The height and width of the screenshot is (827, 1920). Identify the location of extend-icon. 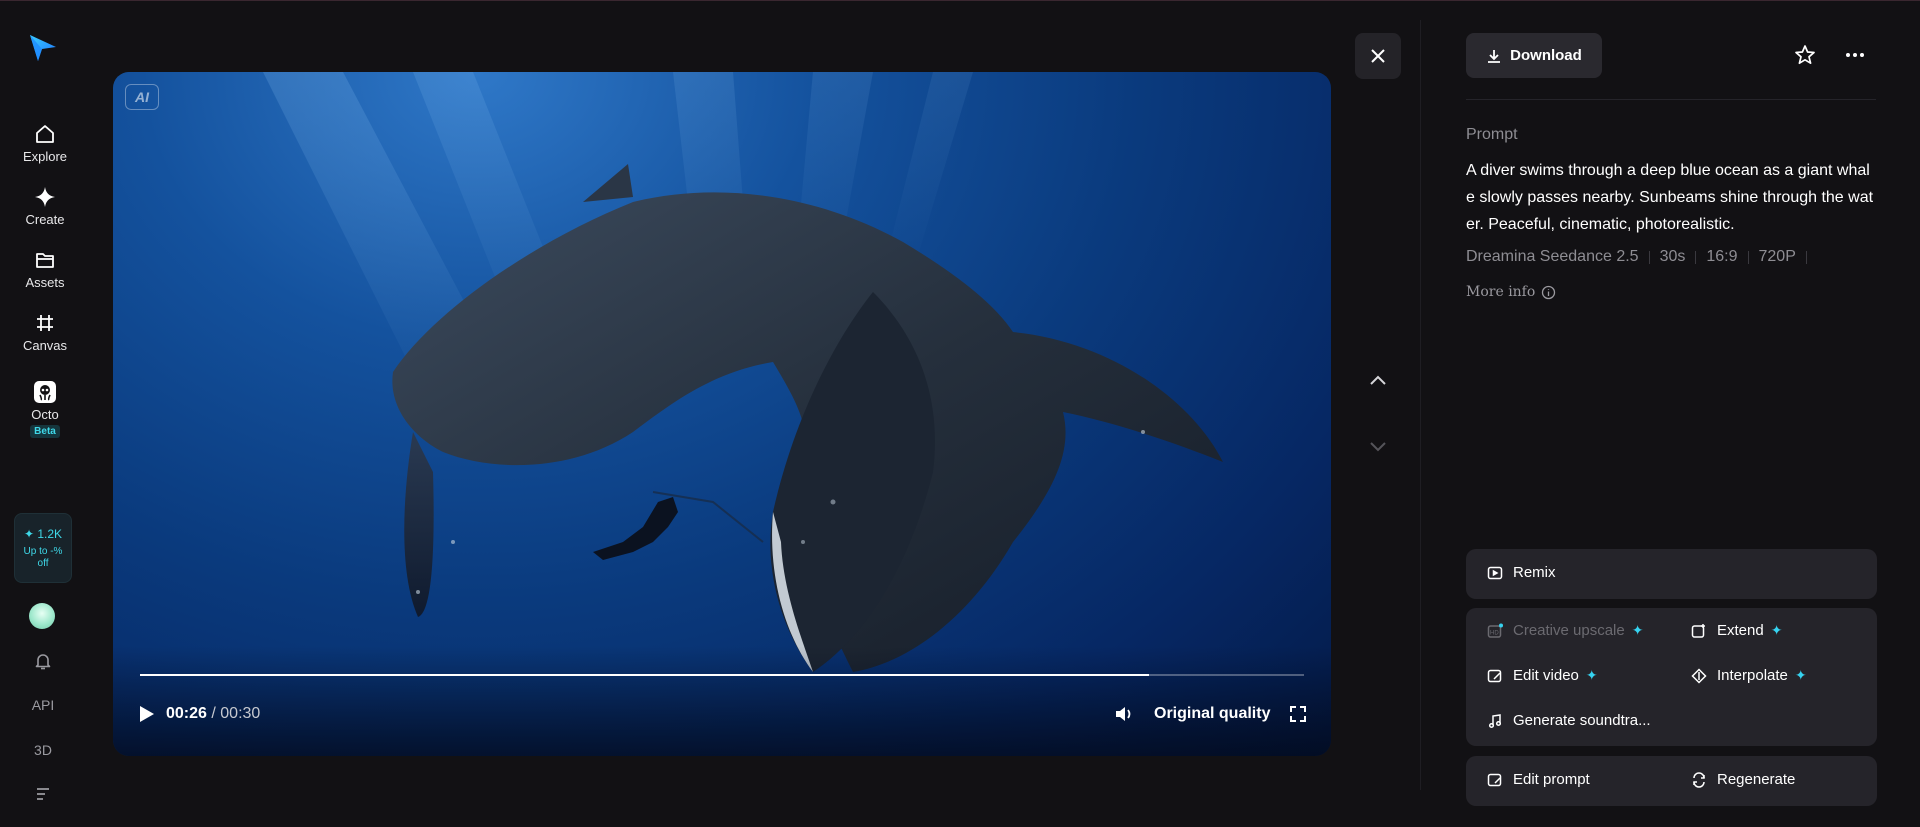
(1698, 630).